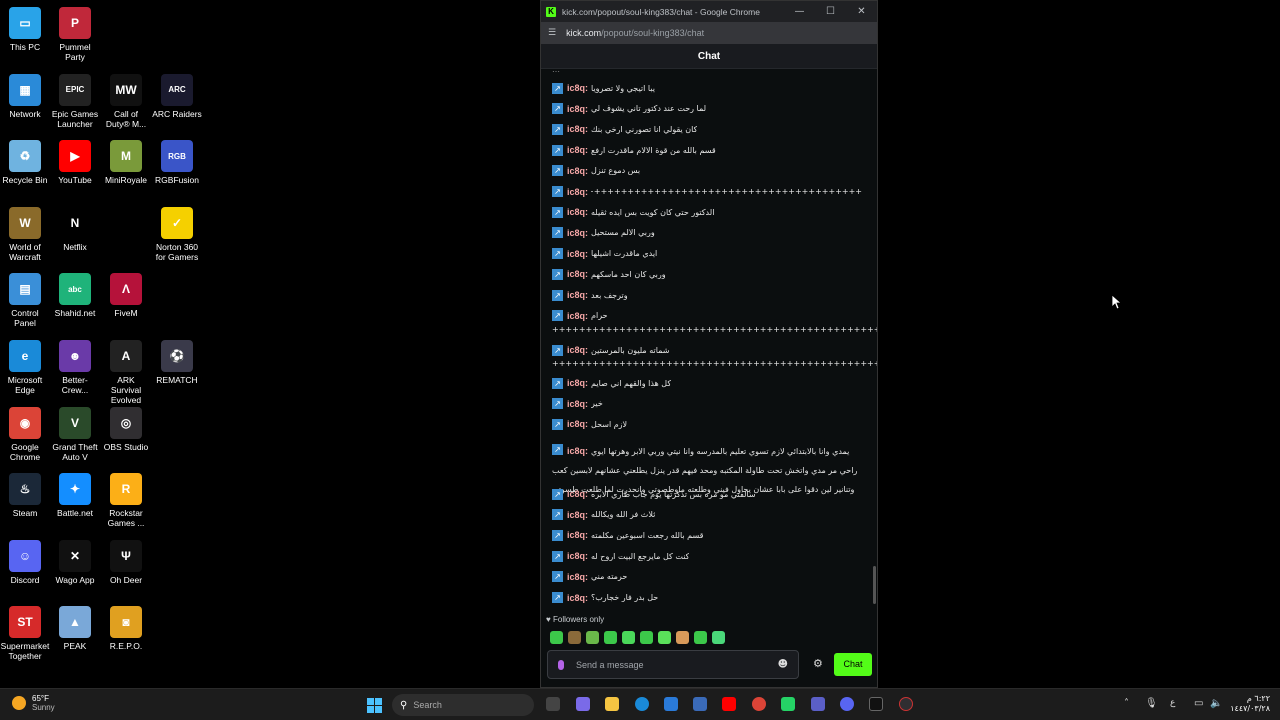 The image size is (1280, 720). Describe the element at coordinates (75, 434) in the screenshot. I see `desktop-icon: V Grand Theft Auto V` at that location.